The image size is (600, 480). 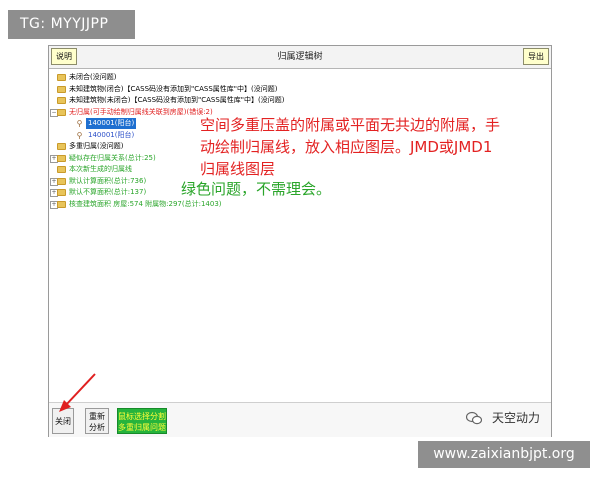 I want to click on tree-node-label: 疑似存在归属关系(总计:25), so click(x=112, y=157).